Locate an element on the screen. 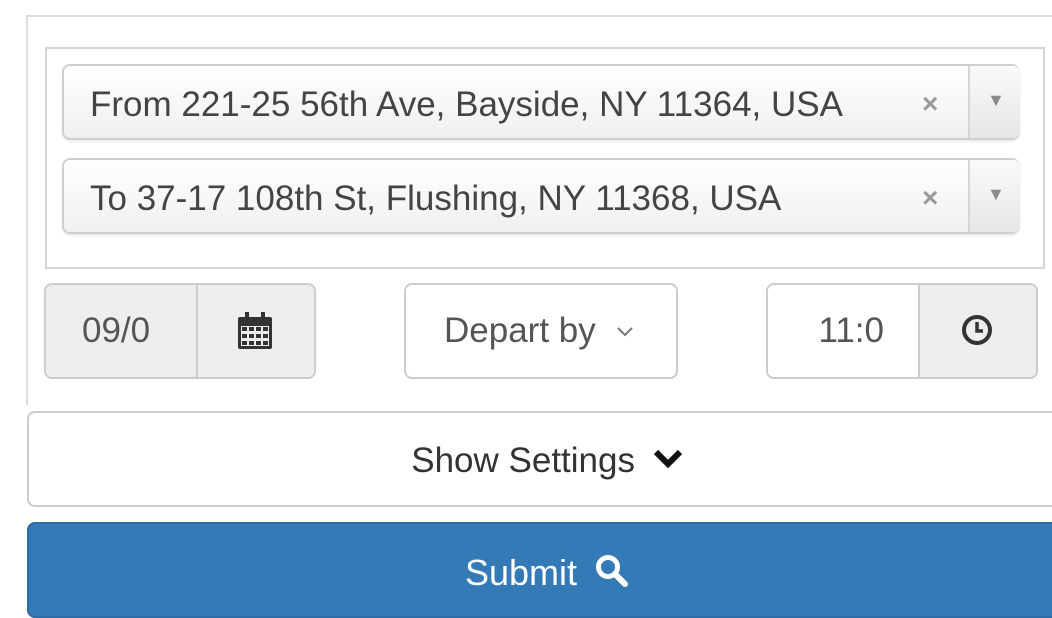 This screenshot has height=618, width=1052. search-icon is located at coordinates (612, 571).